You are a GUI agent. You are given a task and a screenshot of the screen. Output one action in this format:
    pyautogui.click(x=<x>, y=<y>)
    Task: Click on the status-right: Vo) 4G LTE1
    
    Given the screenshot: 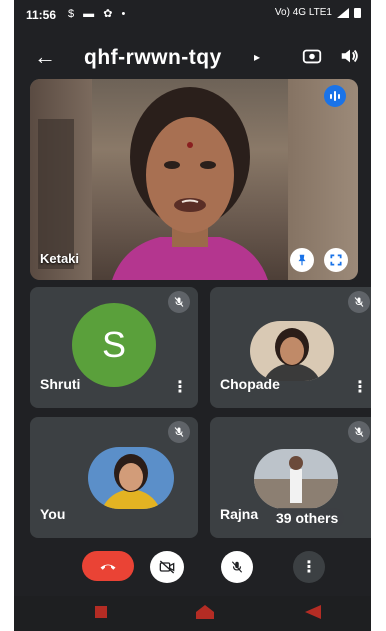 What is the action you would take?
    pyautogui.click(x=318, y=12)
    